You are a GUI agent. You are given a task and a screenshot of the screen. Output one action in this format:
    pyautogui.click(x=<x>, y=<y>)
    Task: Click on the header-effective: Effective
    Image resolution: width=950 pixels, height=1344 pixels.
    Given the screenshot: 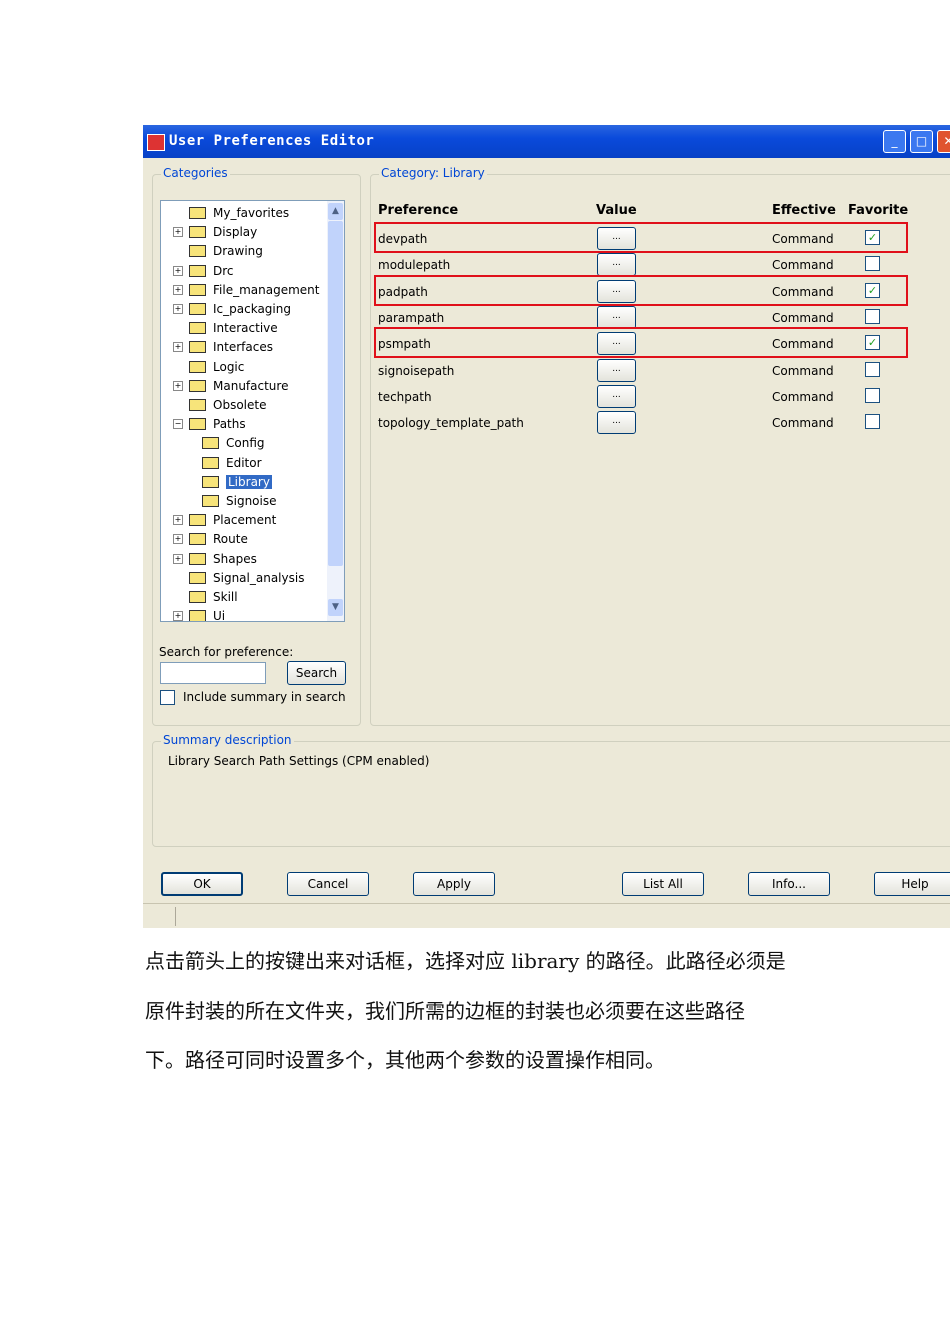 What is the action you would take?
    pyautogui.click(x=804, y=210)
    